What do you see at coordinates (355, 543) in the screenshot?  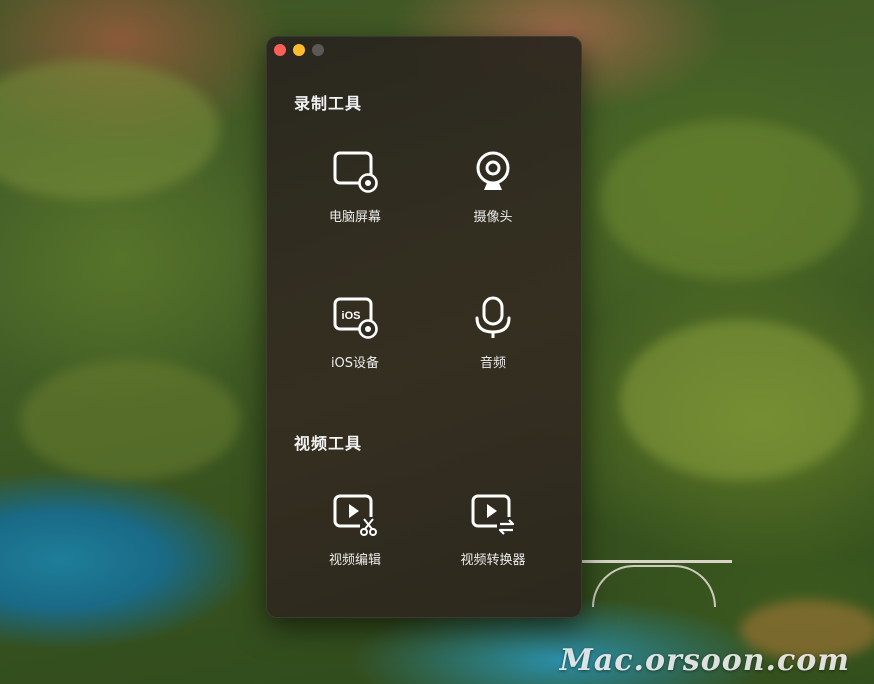 I see `tool-video-edit: 视频编辑` at bounding box center [355, 543].